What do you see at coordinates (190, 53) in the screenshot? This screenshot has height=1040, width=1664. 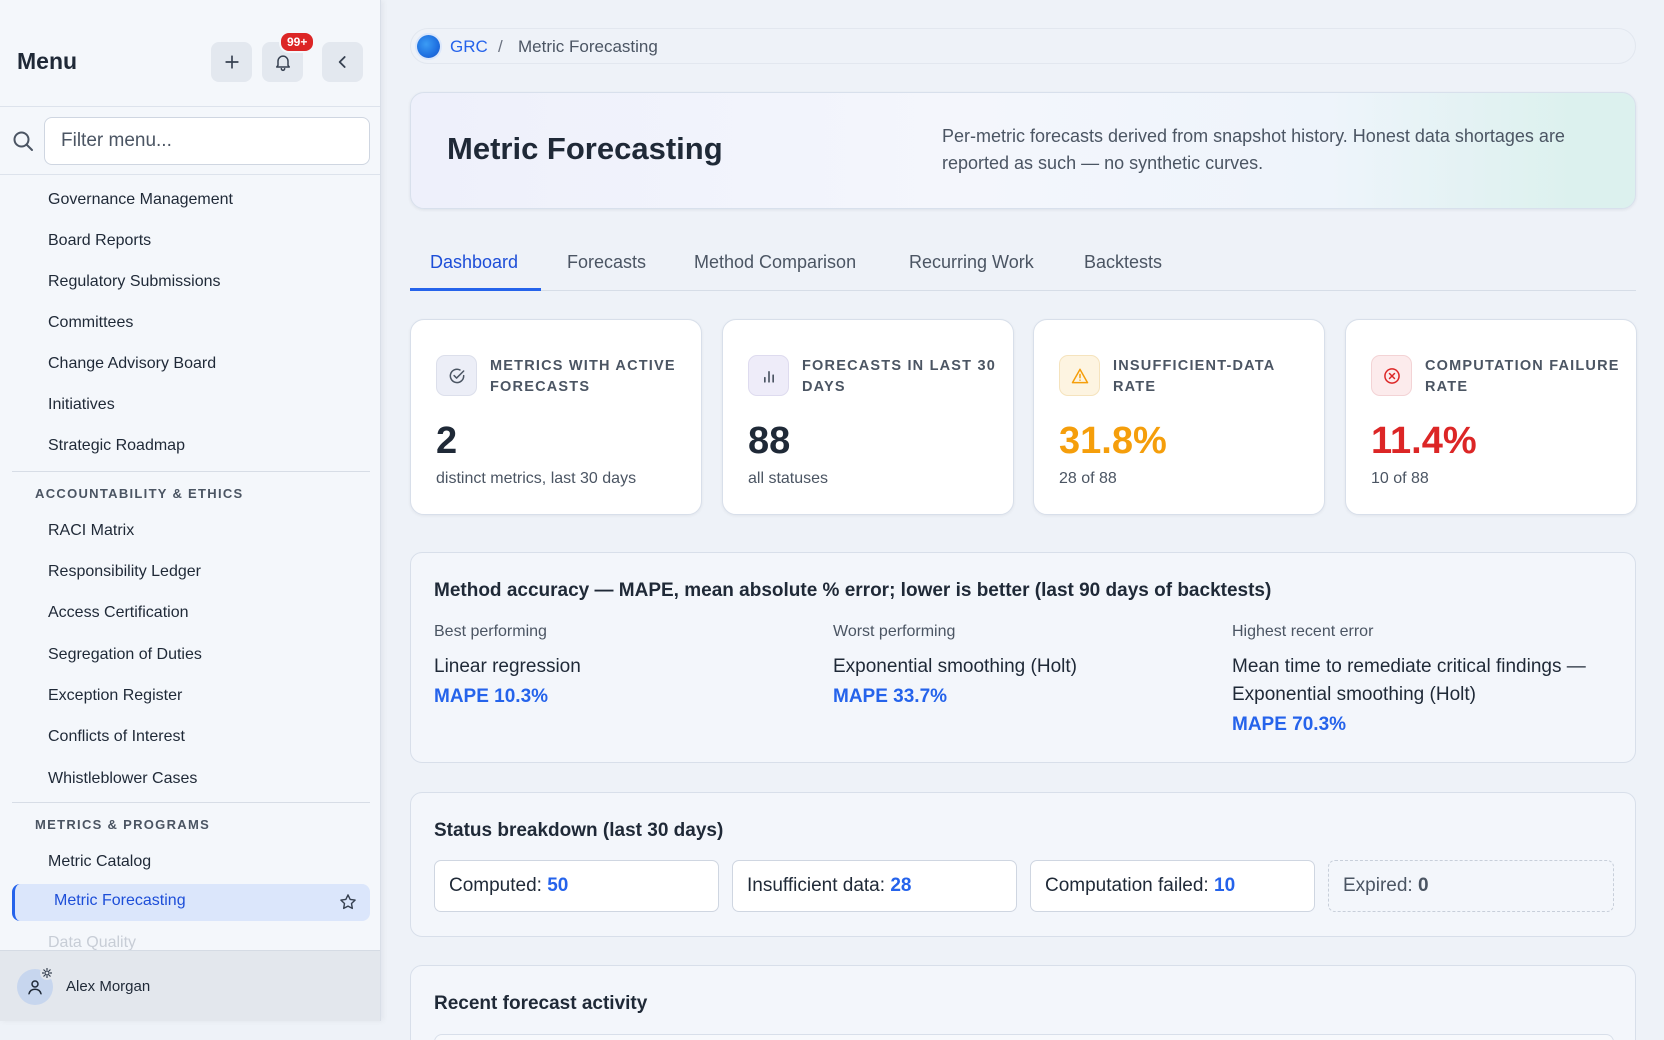 I see `sidebar-header: Menu 99+` at bounding box center [190, 53].